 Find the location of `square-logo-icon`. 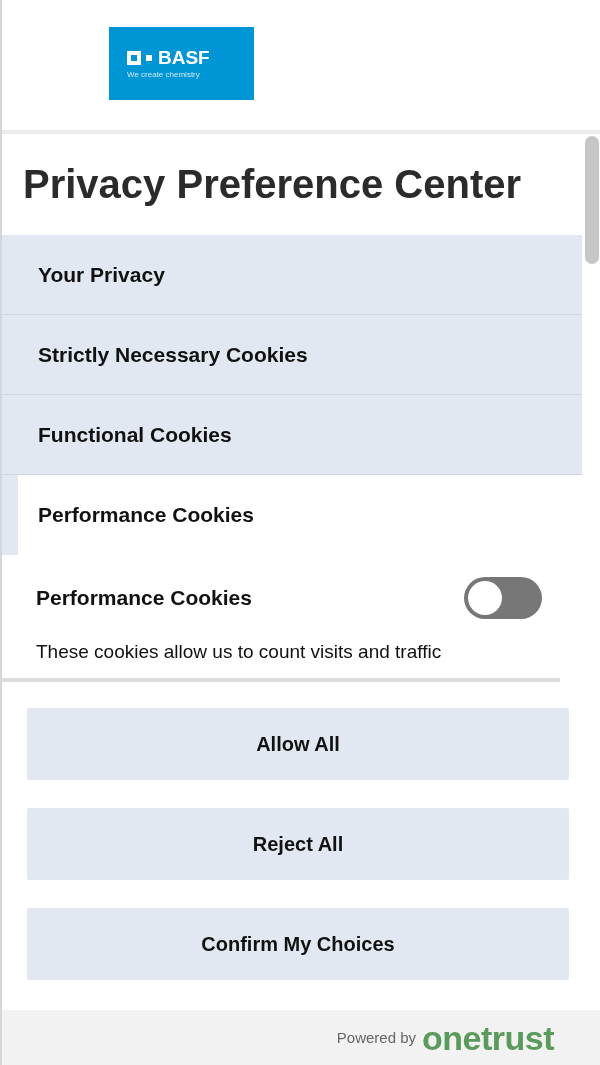

square-logo-icon is located at coordinates (140, 57).